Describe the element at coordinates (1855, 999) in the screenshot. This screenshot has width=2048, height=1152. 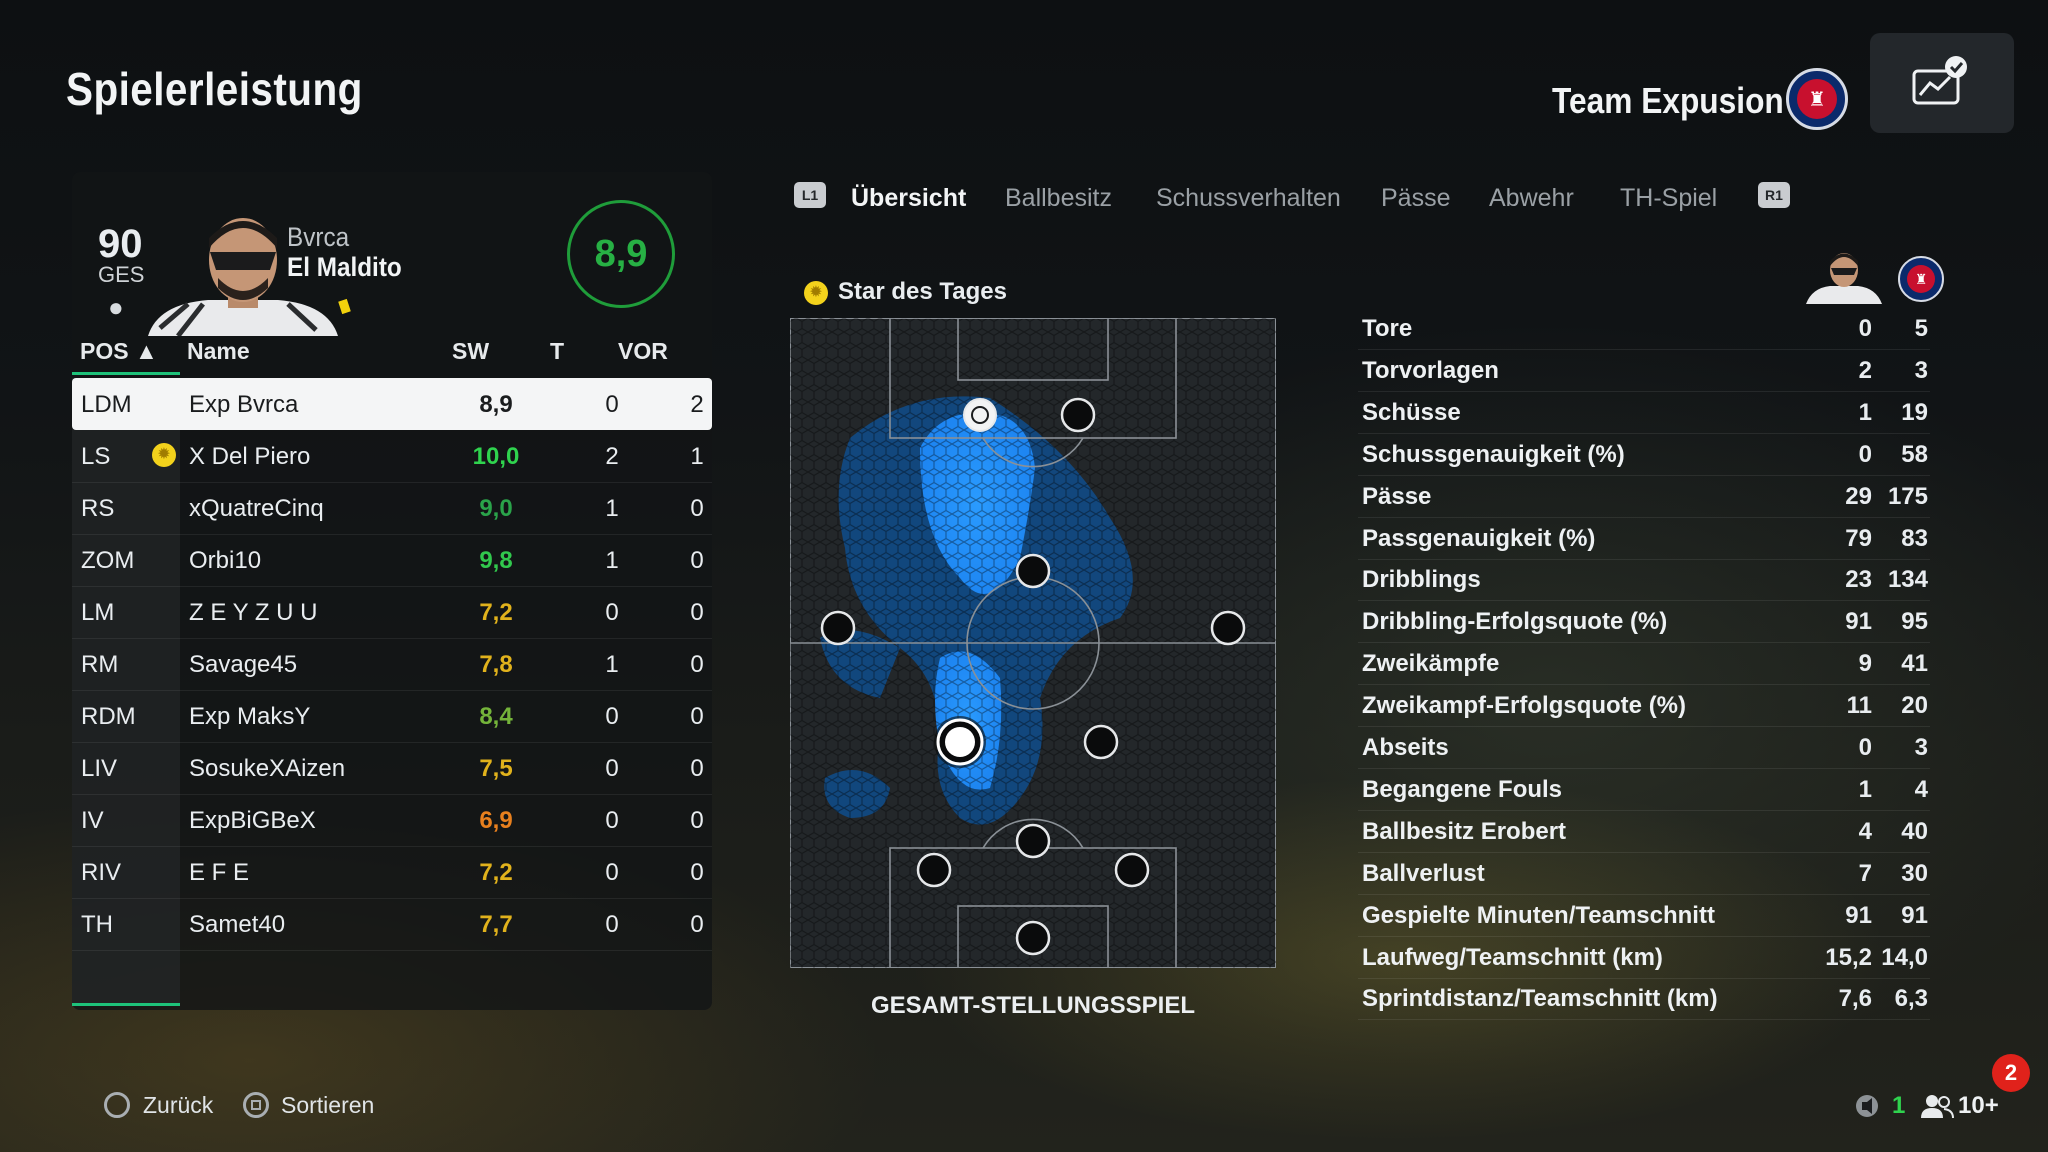
I see `stat-player-value: 7,6` at that location.